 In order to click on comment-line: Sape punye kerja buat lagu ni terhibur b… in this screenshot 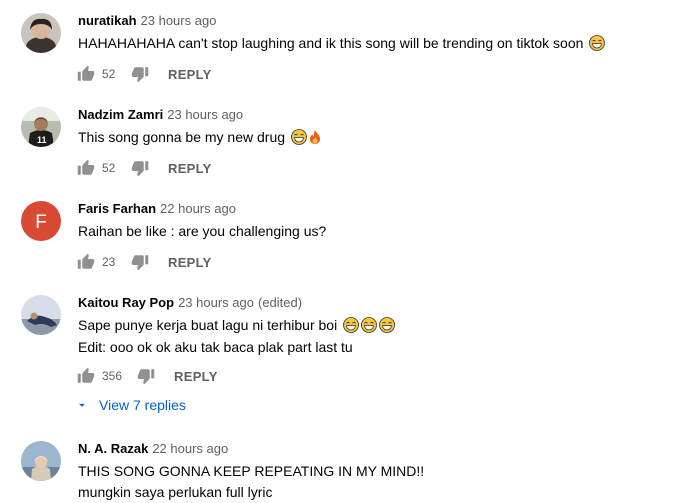, I will do `click(208, 325)`.